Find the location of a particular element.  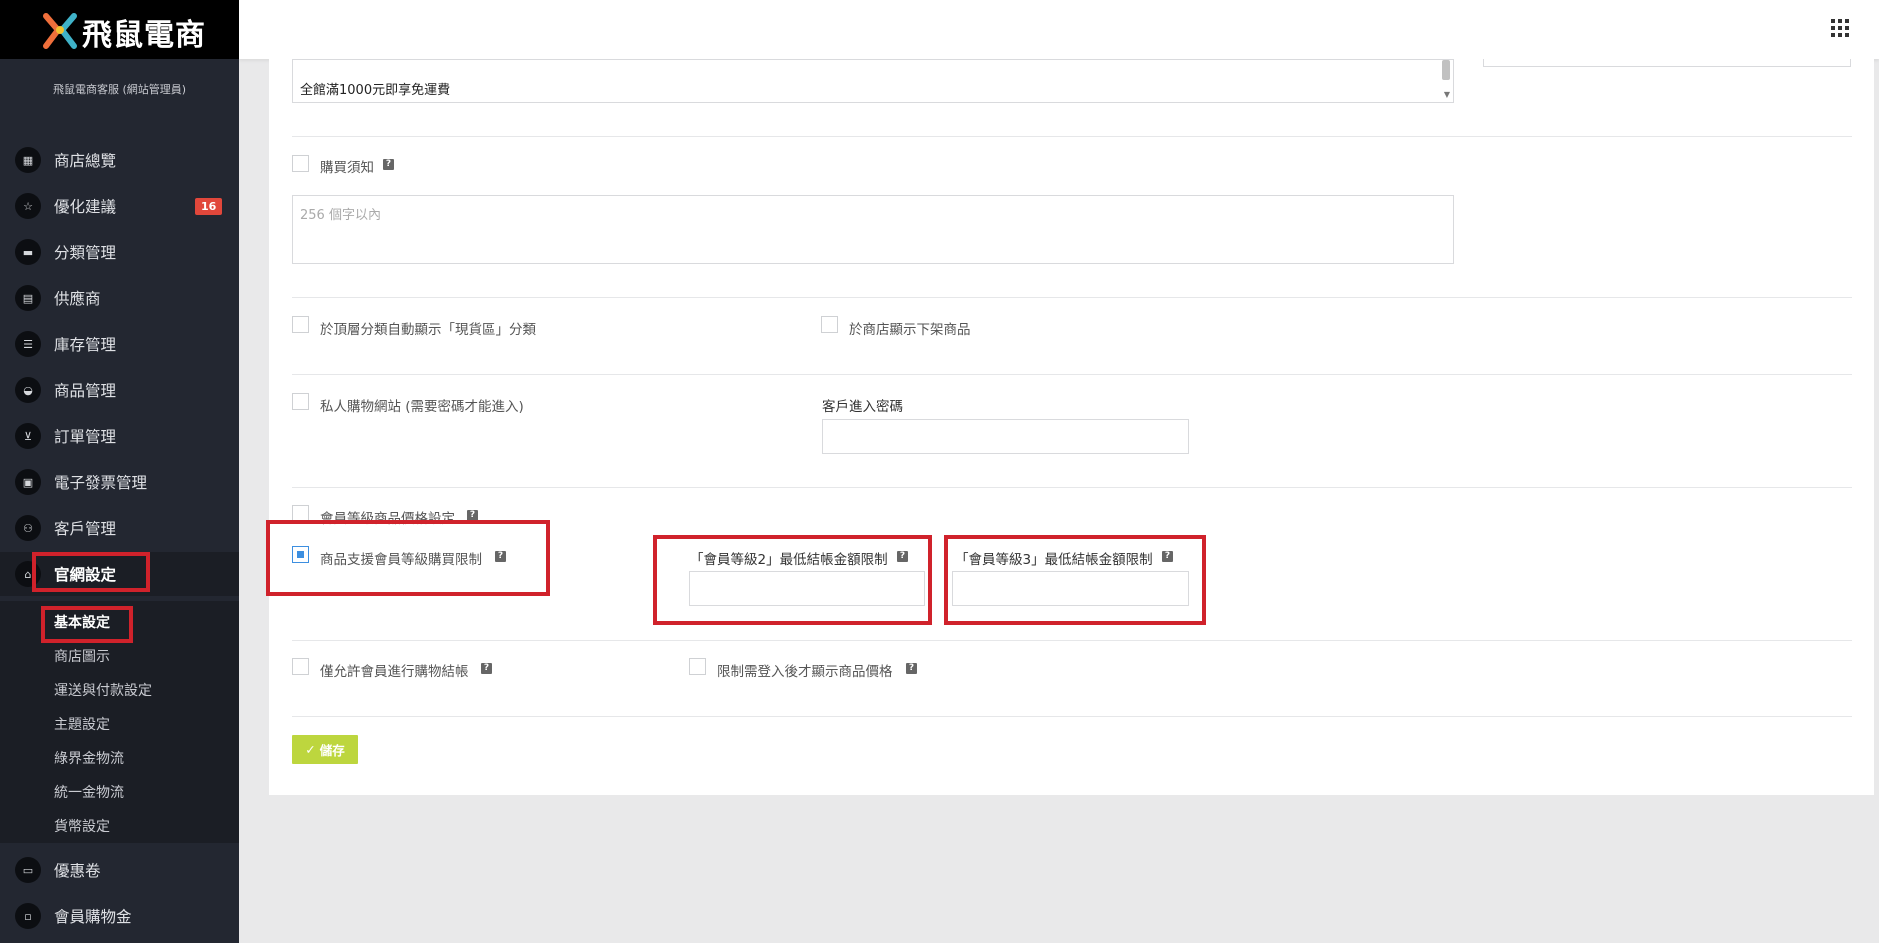

top-bar is located at coordinates (1059, 29).